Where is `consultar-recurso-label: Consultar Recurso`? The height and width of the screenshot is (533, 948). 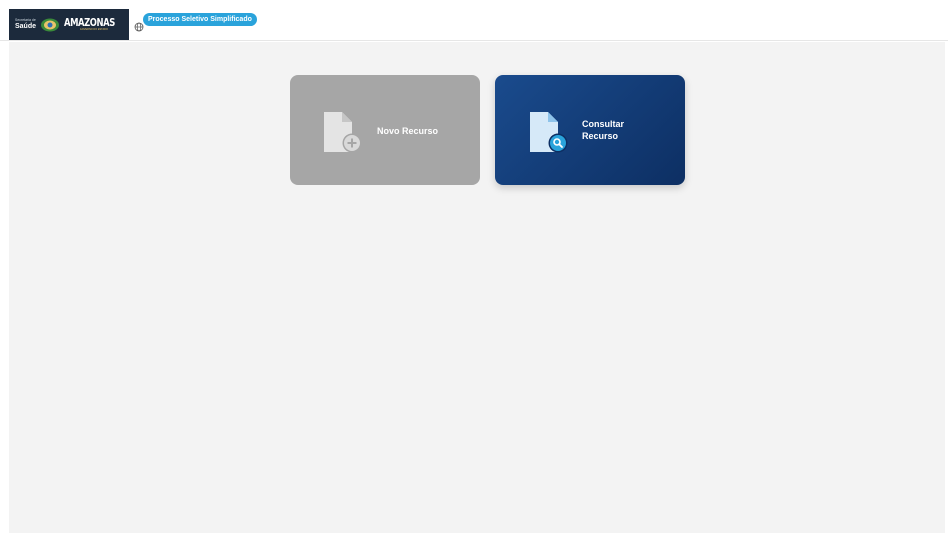 consultar-recurso-label: Consultar Recurso is located at coordinates (603, 130).